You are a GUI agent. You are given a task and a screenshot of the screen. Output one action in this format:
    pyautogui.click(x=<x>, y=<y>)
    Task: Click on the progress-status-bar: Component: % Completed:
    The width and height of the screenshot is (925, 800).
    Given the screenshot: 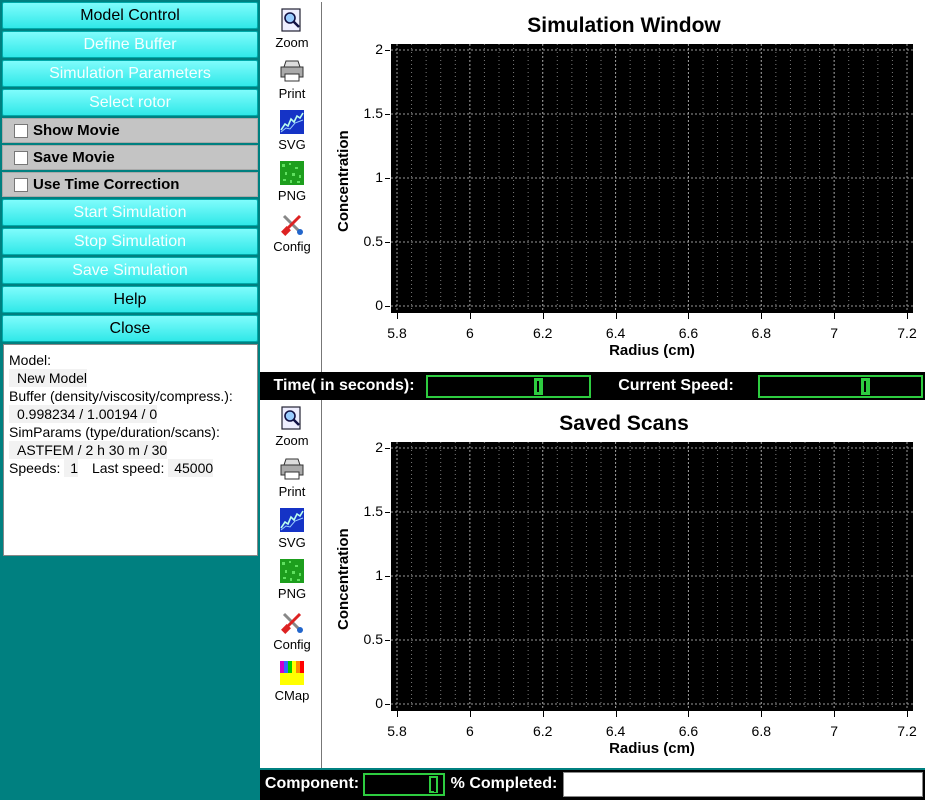 What is the action you would take?
    pyautogui.click(x=592, y=785)
    